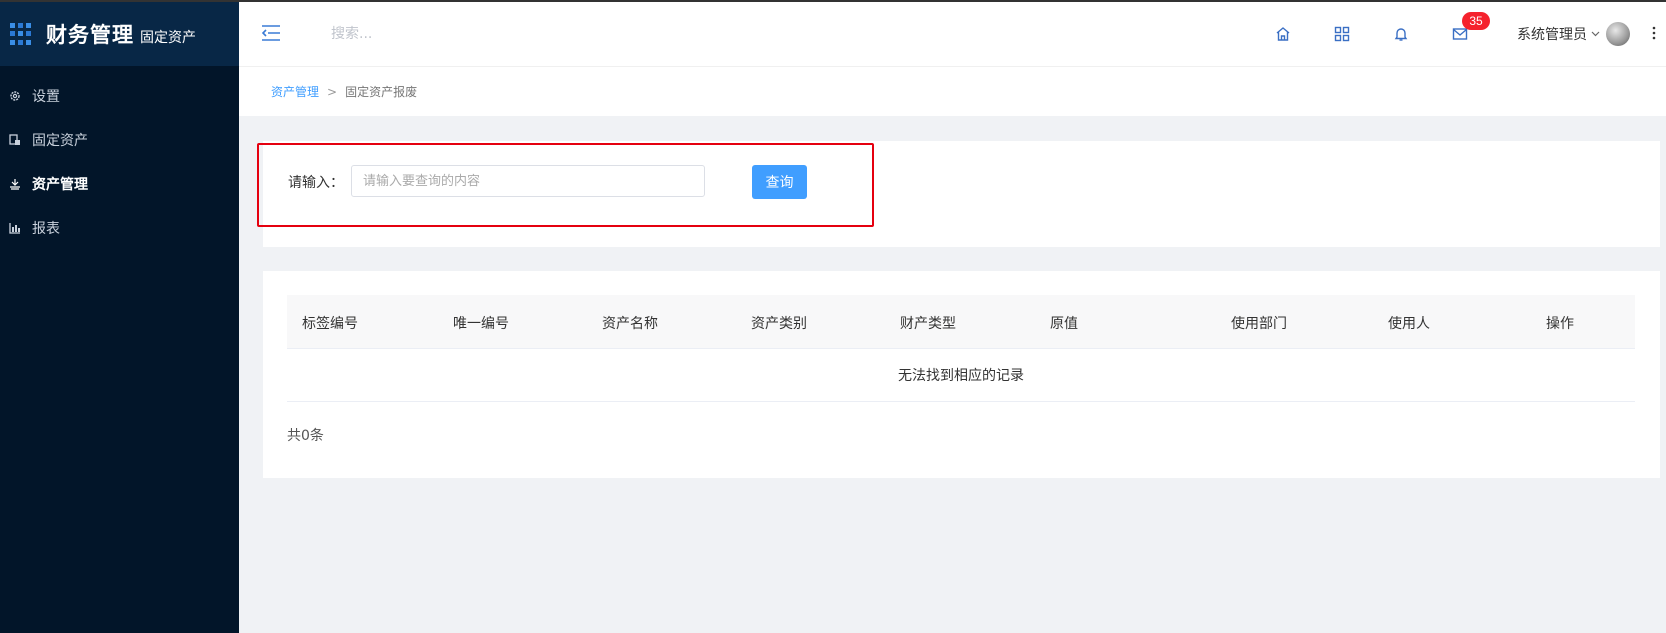 This screenshot has width=1666, height=633. I want to click on breadcrumb-current: 固定资产报废, so click(381, 92).